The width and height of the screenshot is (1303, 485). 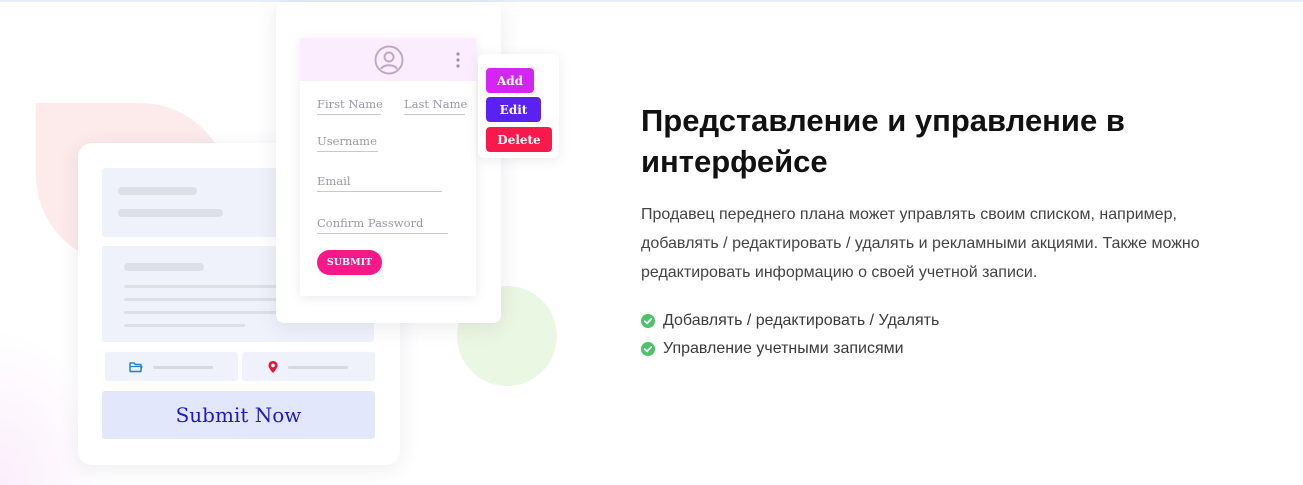 I want to click on add-button: Add, so click(x=510, y=80).